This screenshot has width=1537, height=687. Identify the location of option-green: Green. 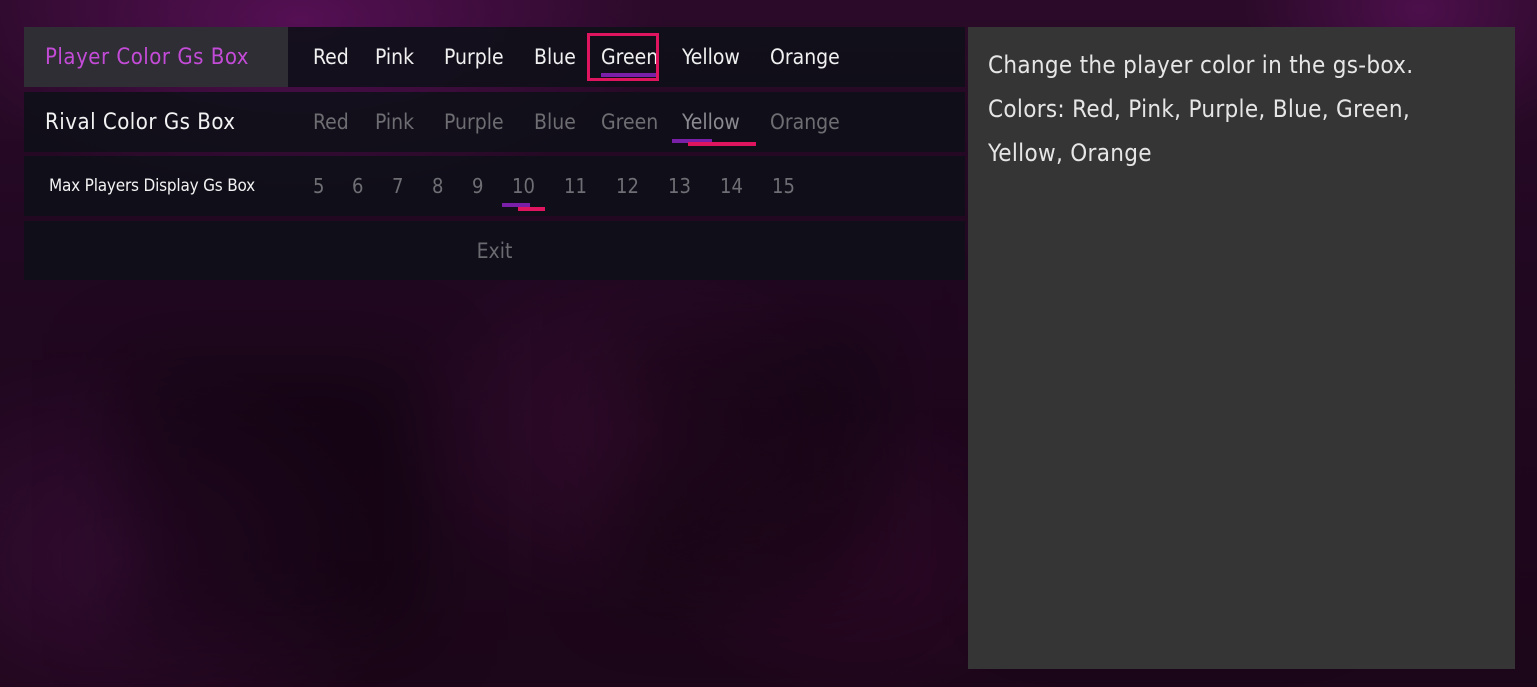
(629, 122).